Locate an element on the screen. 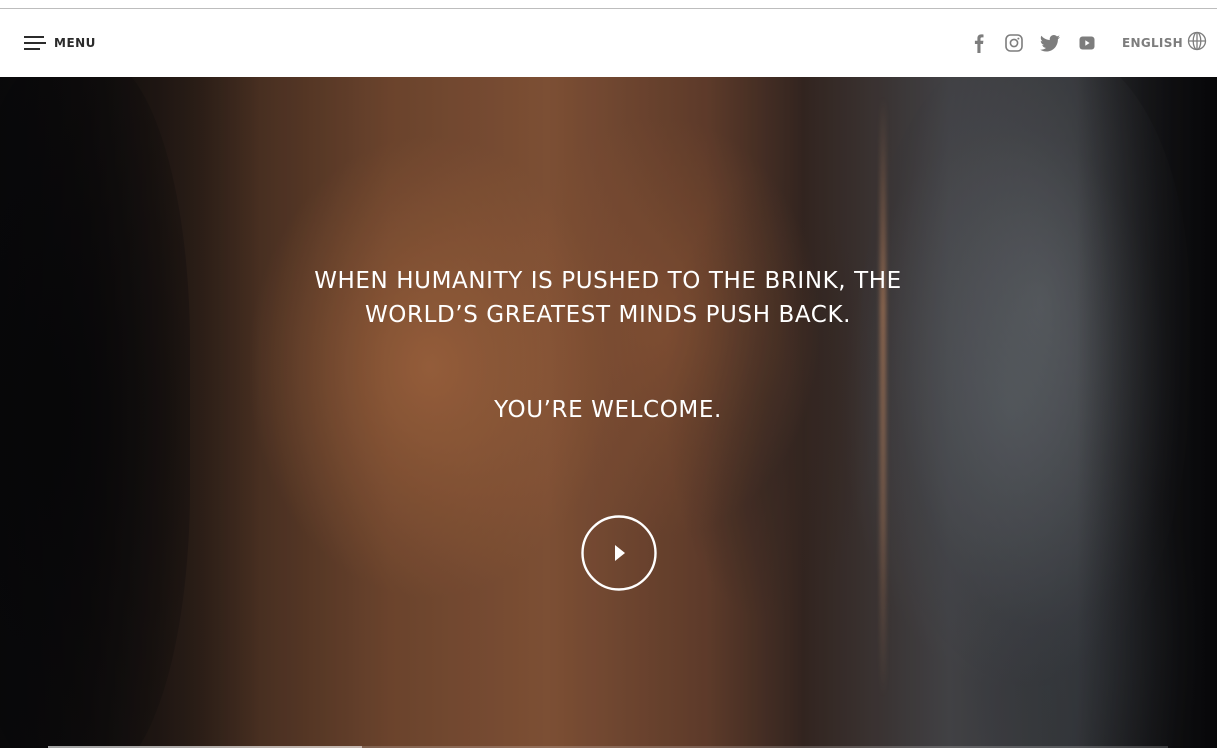 Image resolution: width=1217 pixels, height=748 pixels. hamburger-icon is located at coordinates (35, 43).